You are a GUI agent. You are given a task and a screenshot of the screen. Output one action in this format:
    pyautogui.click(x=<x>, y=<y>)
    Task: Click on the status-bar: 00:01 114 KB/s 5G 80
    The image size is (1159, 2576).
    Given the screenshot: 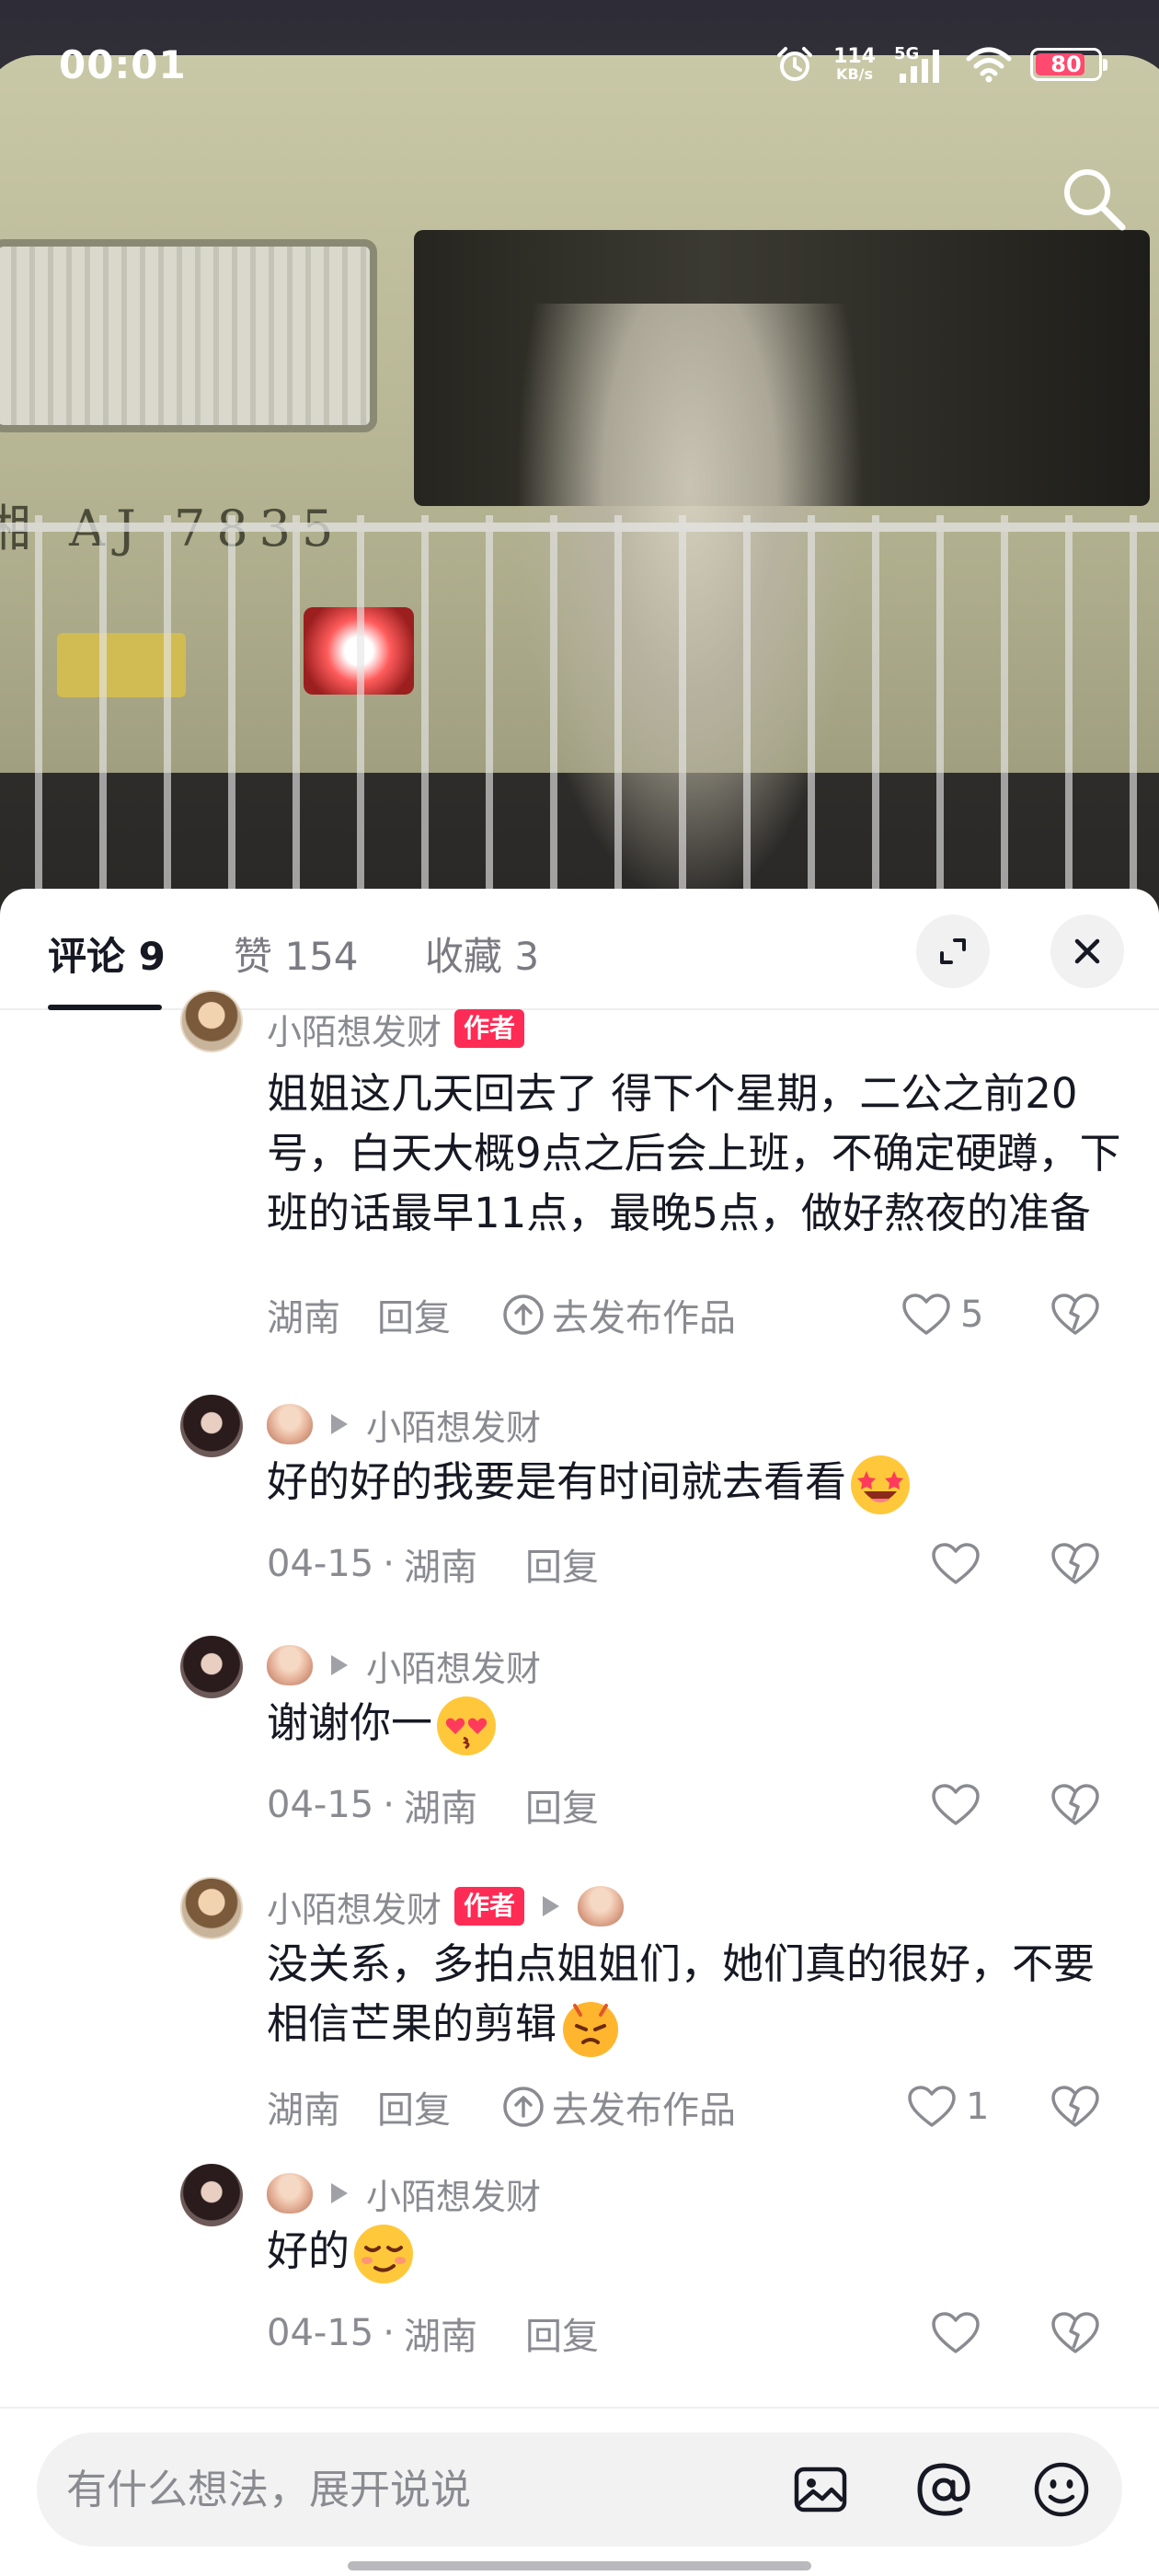 What is the action you would take?
    pyautogui.click(x=579, y=64)
    